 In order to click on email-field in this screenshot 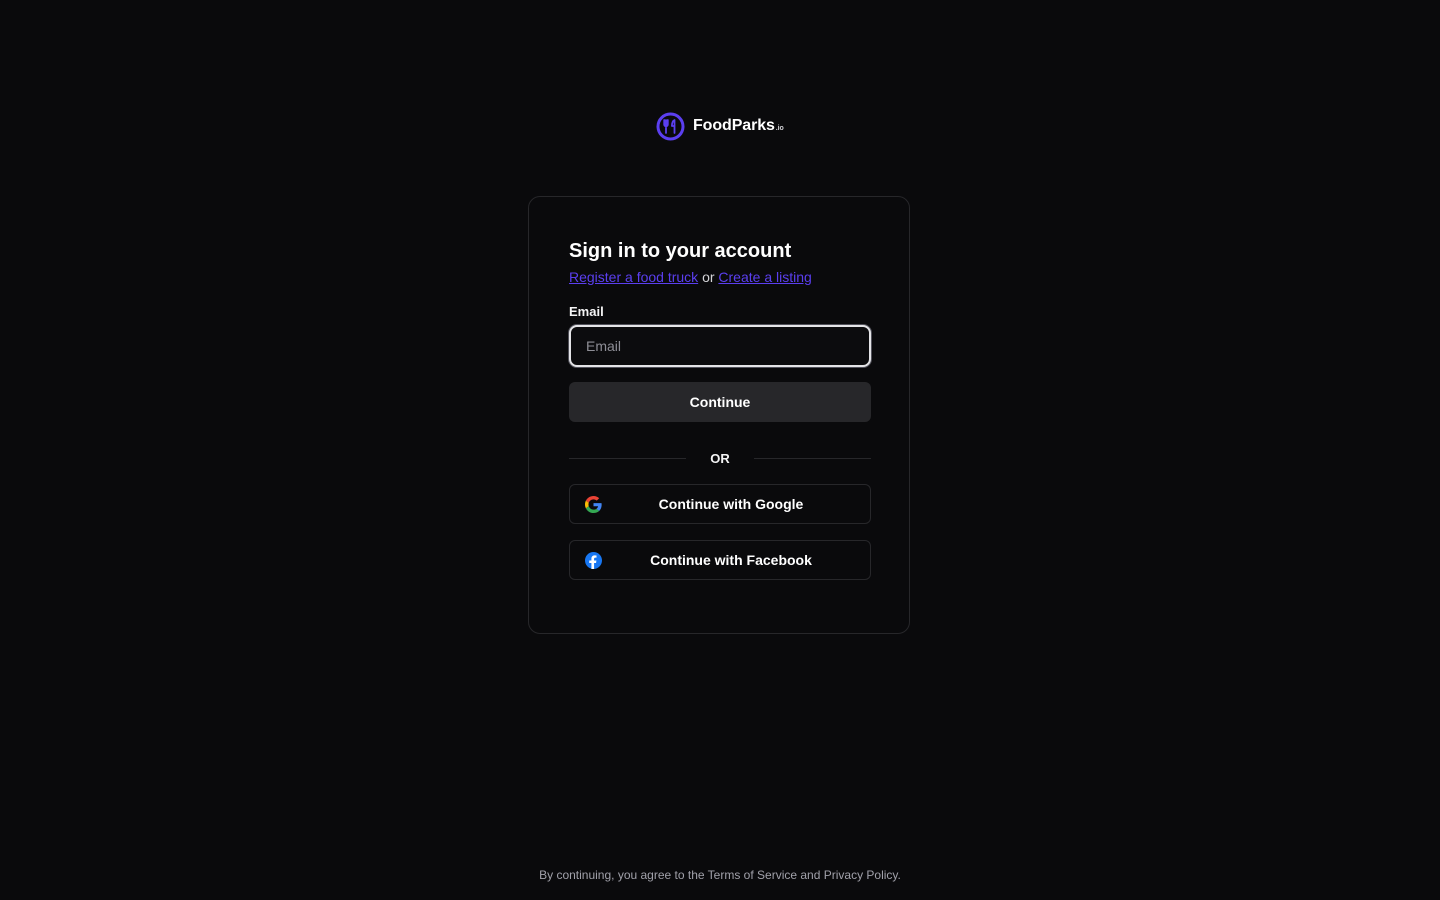, I will do `click(720, 346)`.